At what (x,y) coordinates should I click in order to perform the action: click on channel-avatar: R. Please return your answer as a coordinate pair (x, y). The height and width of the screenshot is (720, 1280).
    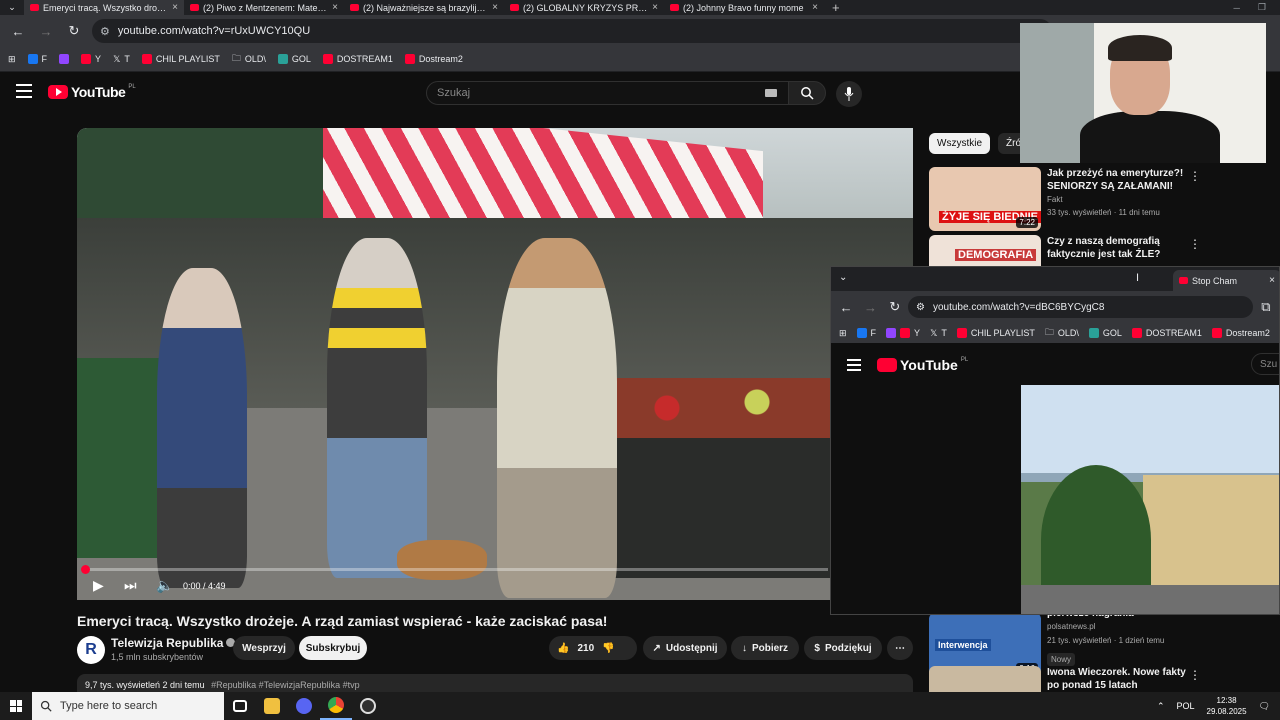
    Looking at the image, I should click on (91, 650).